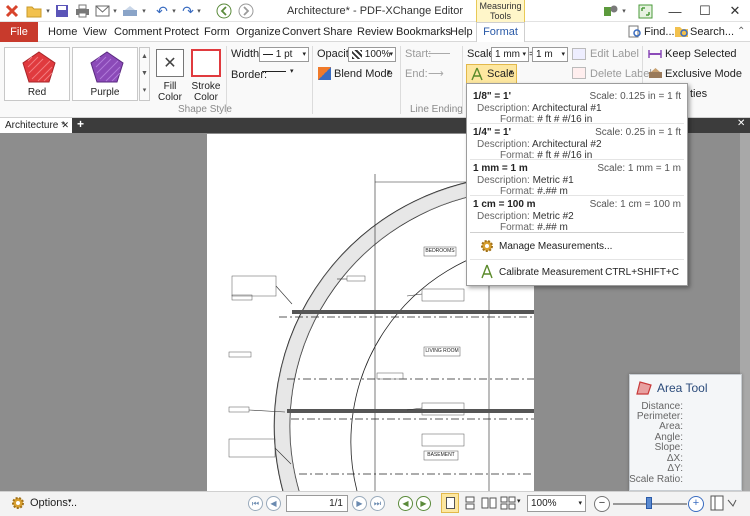  Describe the element at coordinates (735, 11) in the screenshot. I see `close-window-button: ✕` at that location.